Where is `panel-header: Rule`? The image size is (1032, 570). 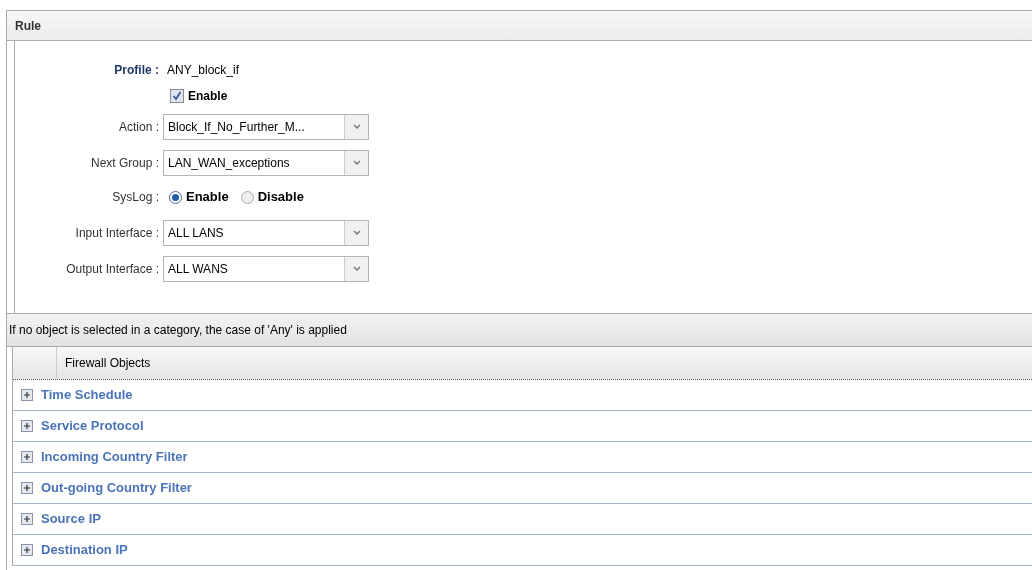
panel-header: Rule is located at coordinates (519, 26).